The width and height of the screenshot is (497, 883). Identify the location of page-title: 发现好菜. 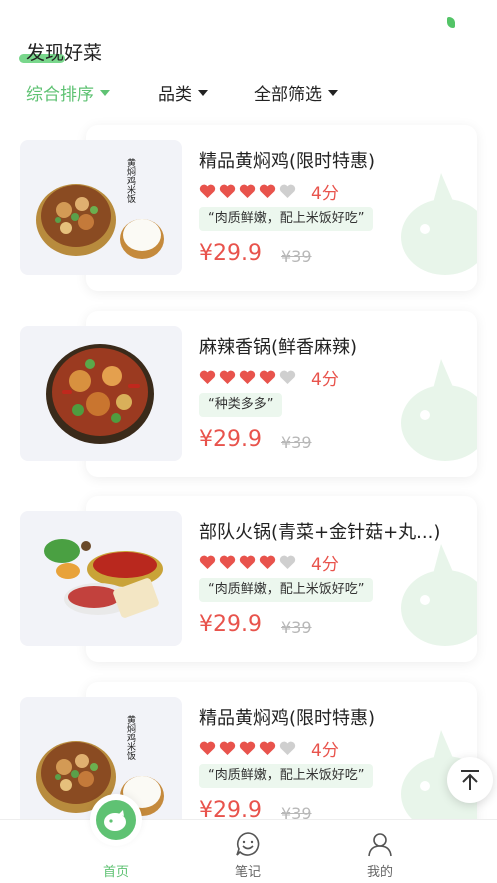
(64, 53).